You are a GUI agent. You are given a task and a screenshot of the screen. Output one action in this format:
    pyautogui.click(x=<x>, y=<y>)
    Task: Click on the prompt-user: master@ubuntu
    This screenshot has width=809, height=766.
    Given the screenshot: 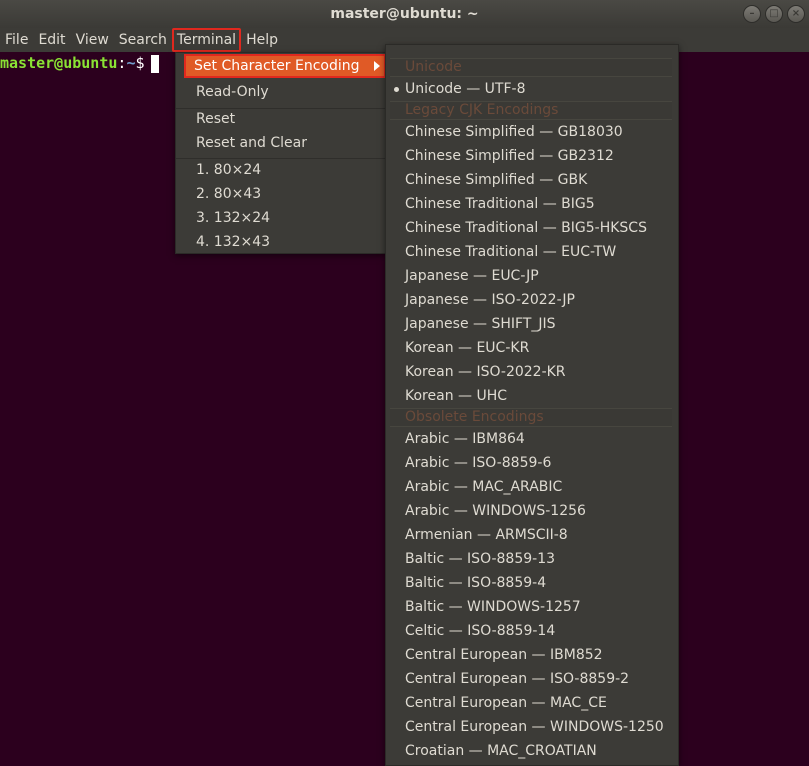 What is the action you would take?
    pyautogui.click(x=59, y=63)
    